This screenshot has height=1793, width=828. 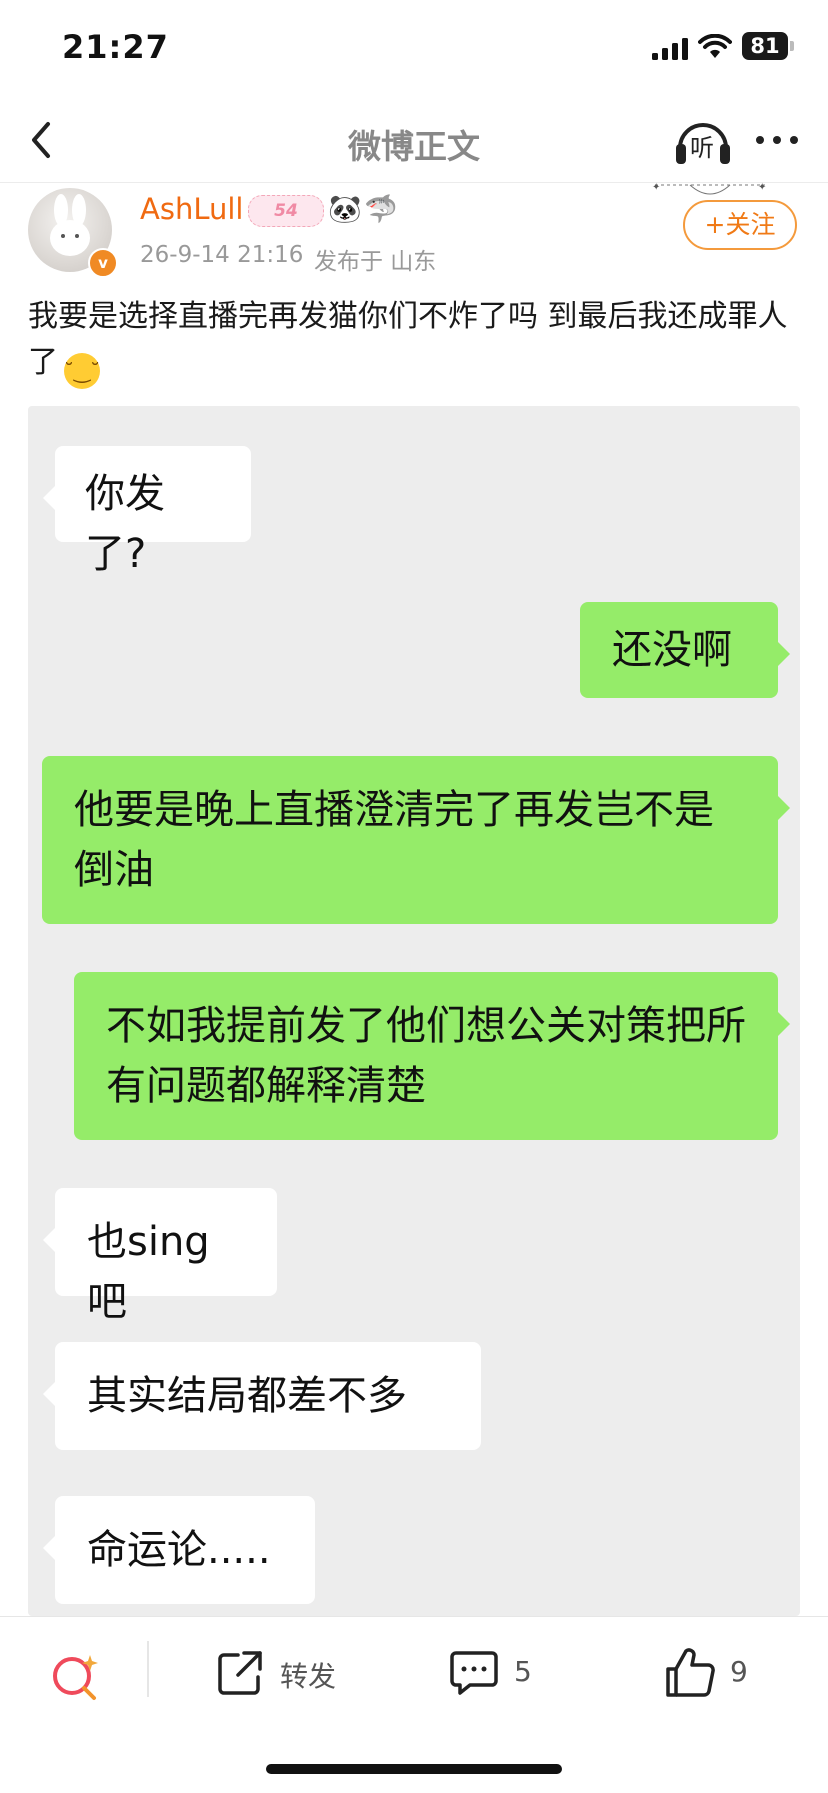 I want to click on comment-count: 5, so click(x=523, y=1671).